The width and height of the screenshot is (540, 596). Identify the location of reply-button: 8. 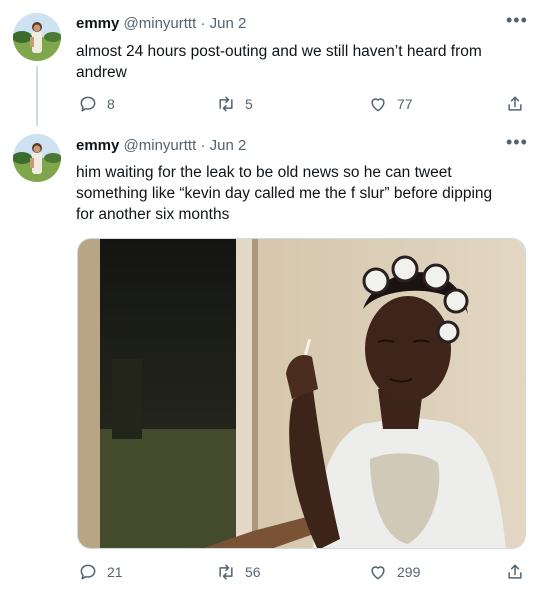
(96, 104).